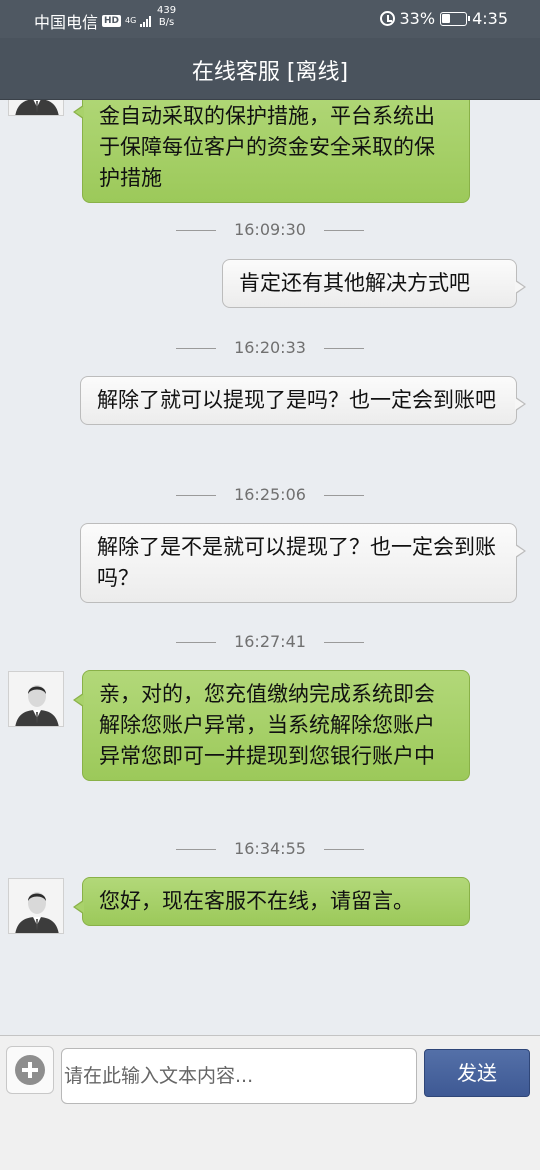  I want to click on send-button: 发送, so click(477, 1073).